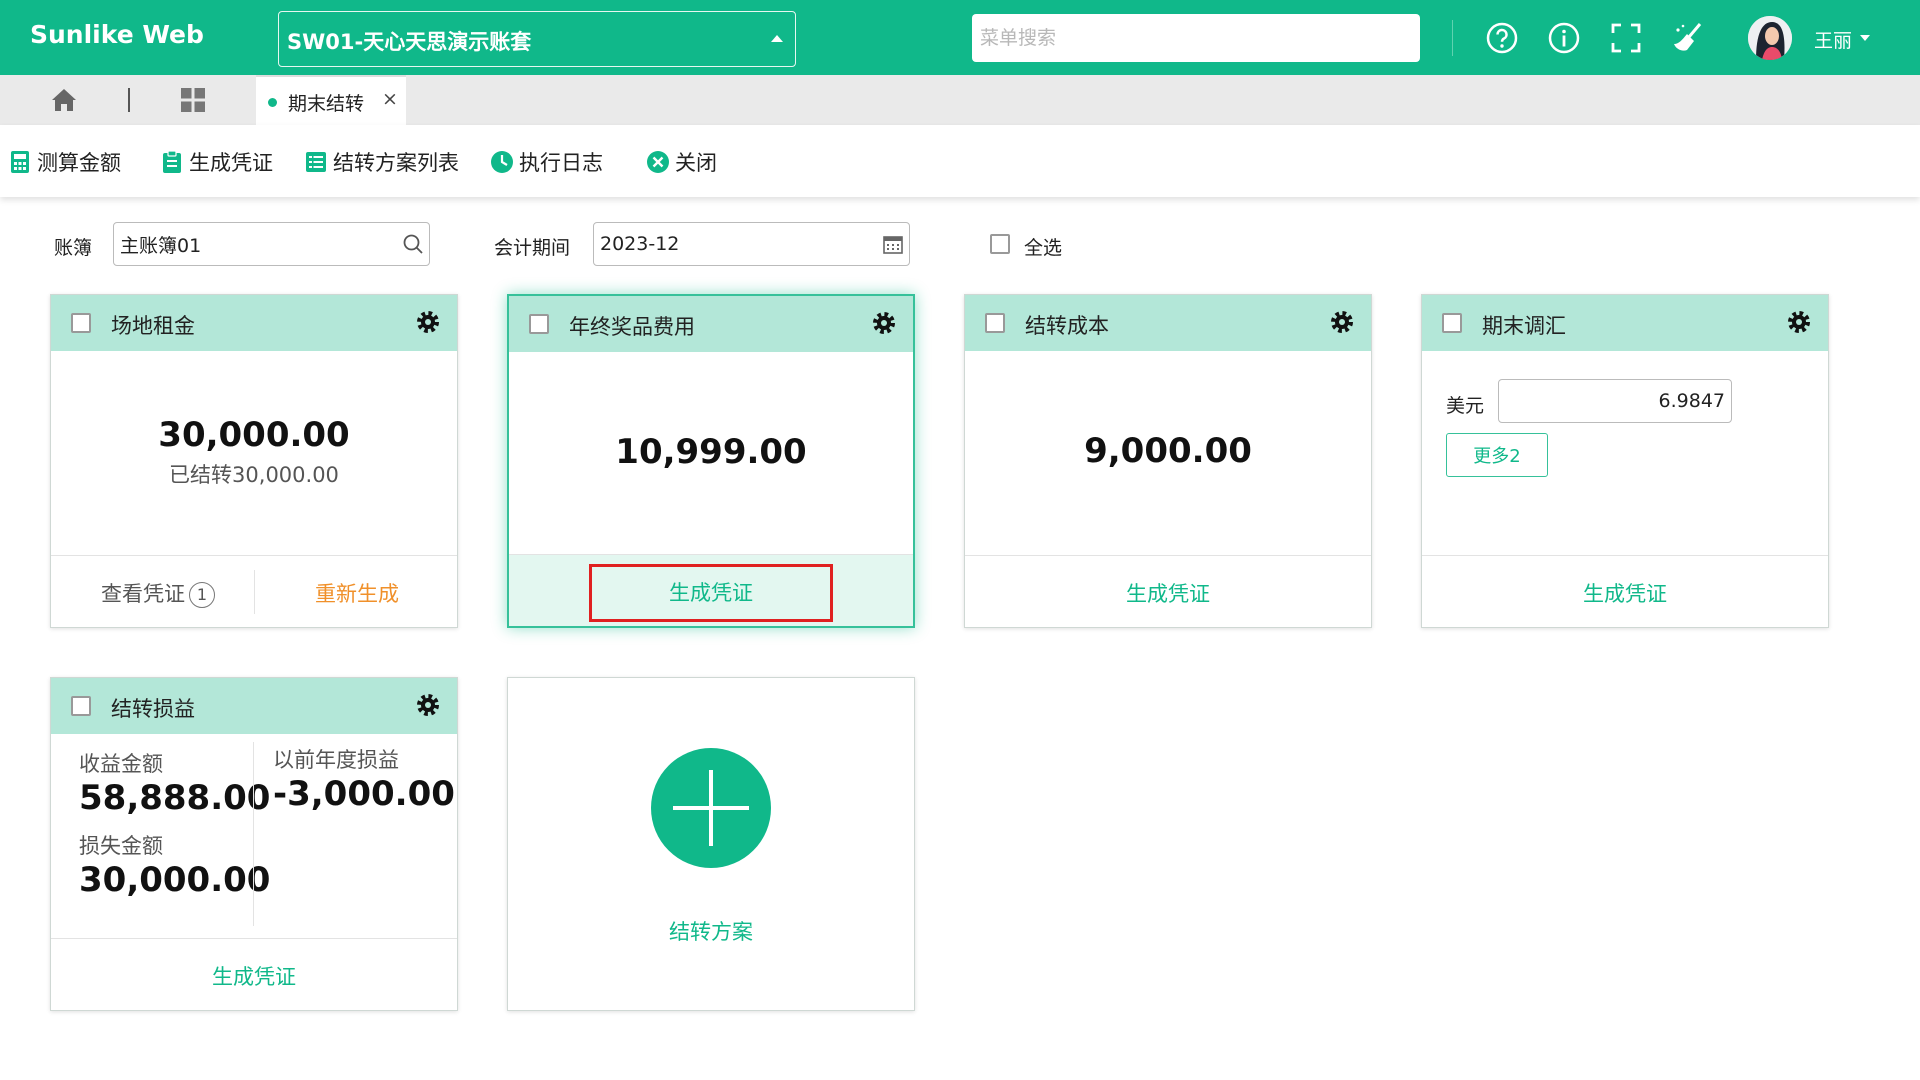  Describe the element at coordinates (271, 244) in the screenshot. I see `ledger-input` at that location.